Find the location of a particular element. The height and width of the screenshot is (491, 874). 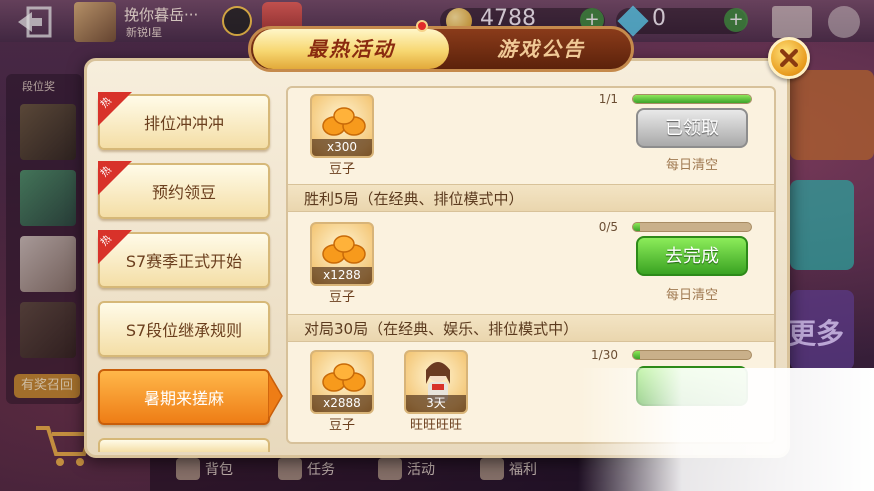

more-label: 更多 is located at coordinates (816, 333).